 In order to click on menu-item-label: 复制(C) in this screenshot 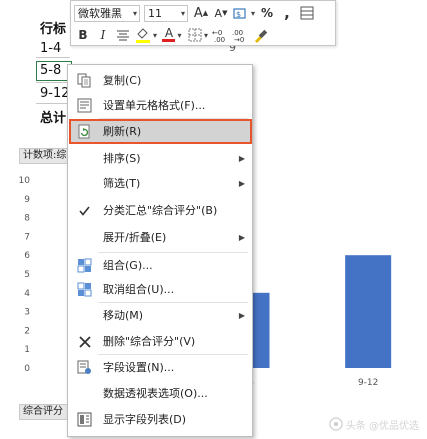, I will do `click(122, 80)`.